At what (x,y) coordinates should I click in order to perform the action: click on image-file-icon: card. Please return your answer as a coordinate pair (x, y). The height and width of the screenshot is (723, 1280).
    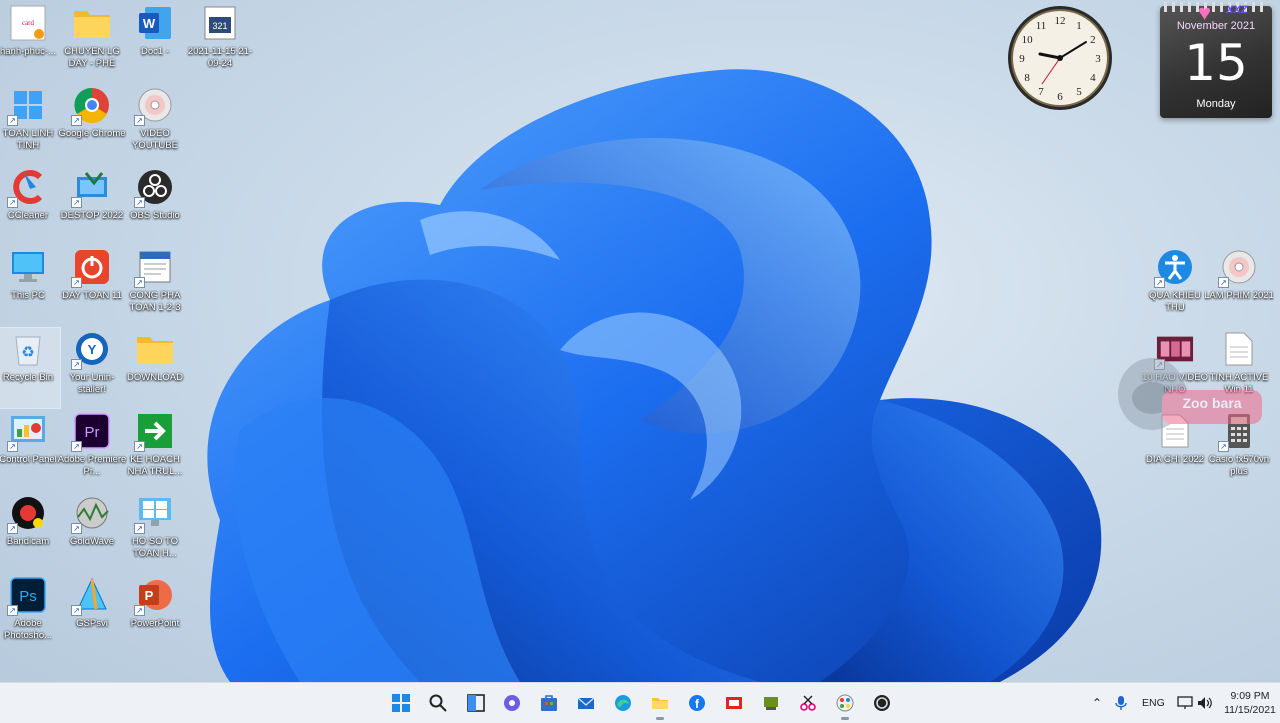
    Looking at the image, I should click on (28, 23).